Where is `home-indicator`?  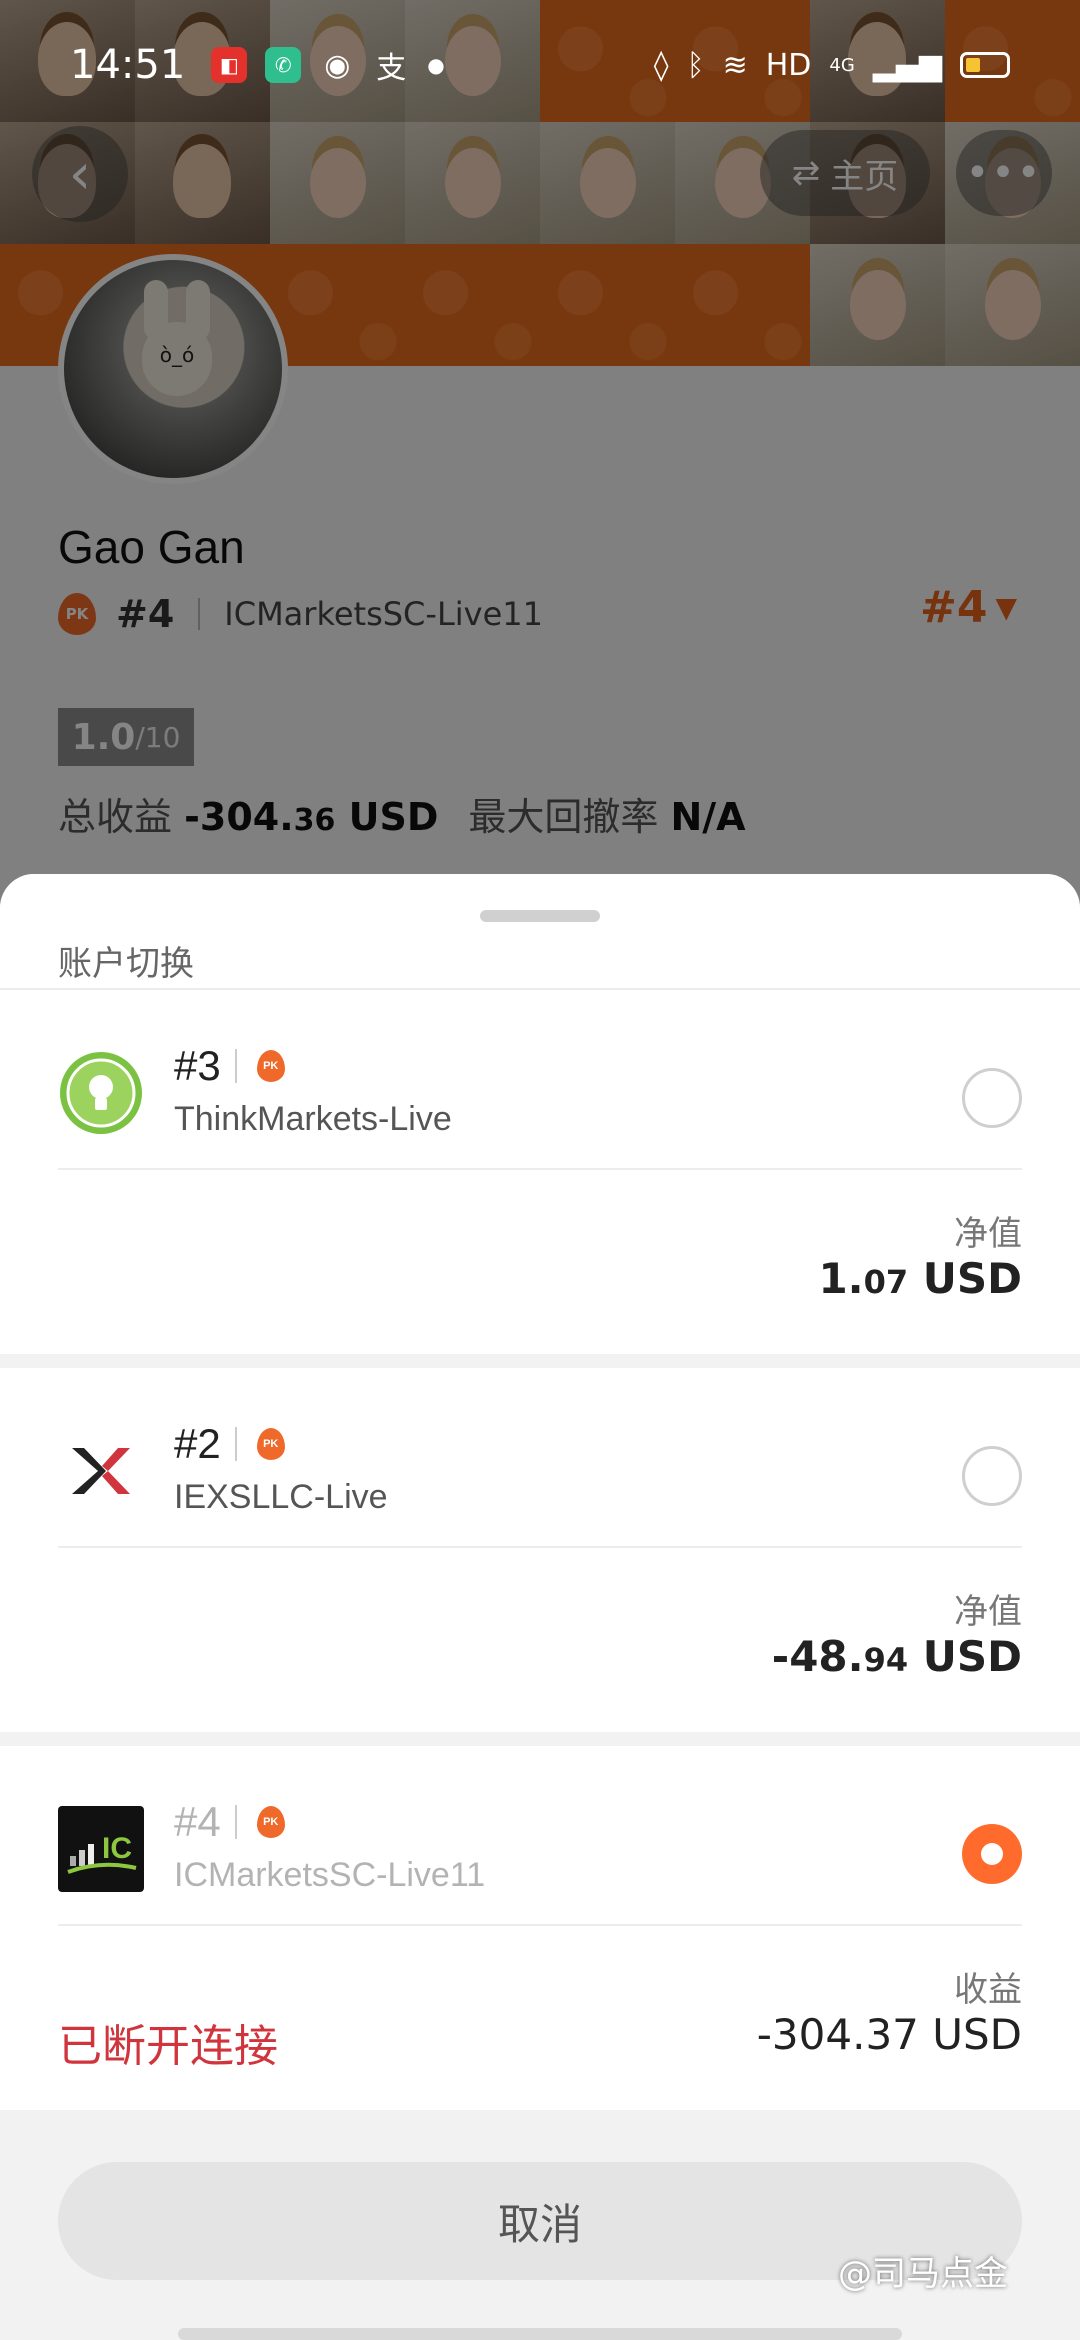 home-indicator is located at coordinates (540, 2334).